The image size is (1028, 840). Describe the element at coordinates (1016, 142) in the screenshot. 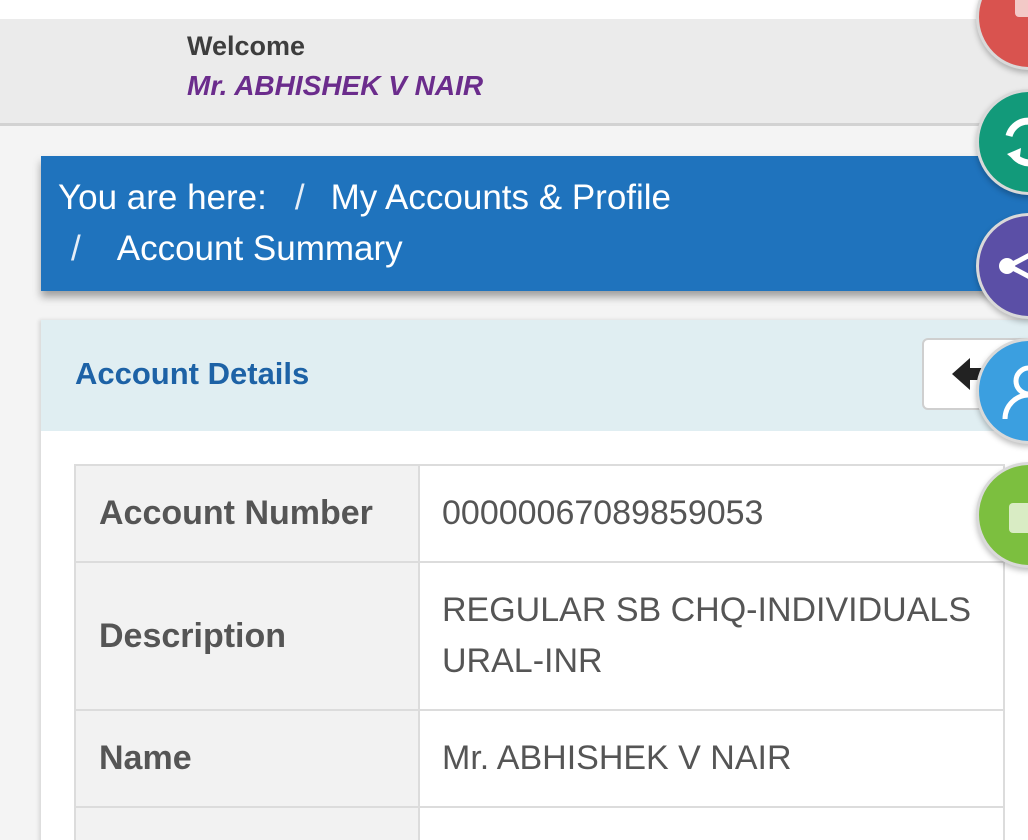

I see `refresh-icon` at that location.